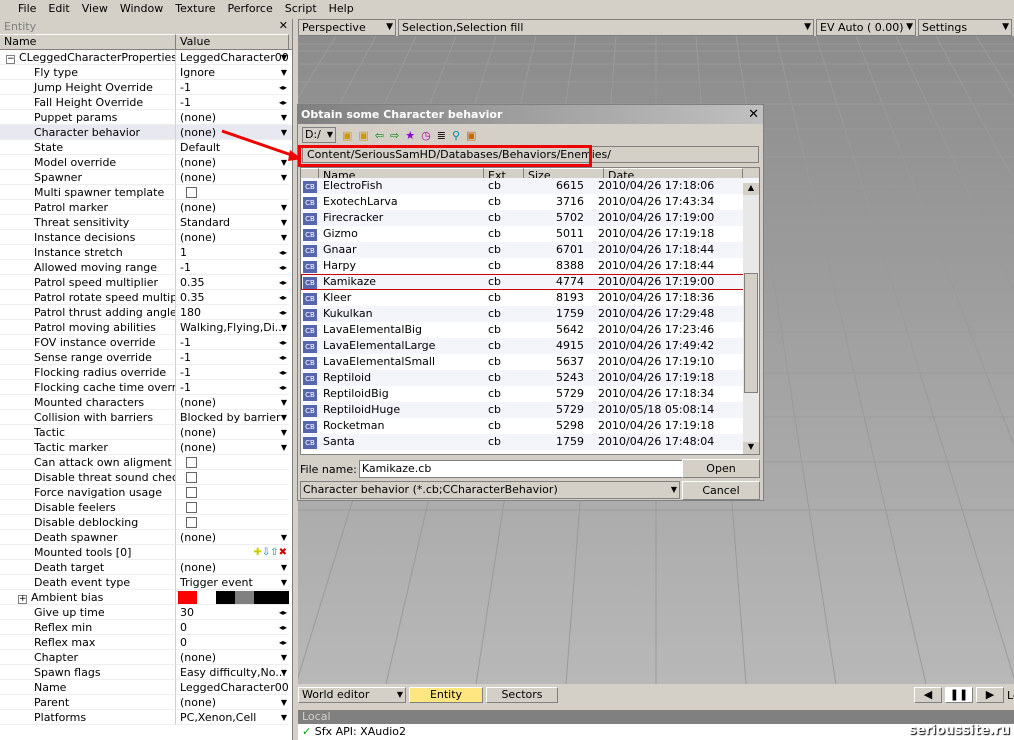  Describe the element at coordinates (146, 627) in the screenshot. I see `property-row: Reflex min 0 ◂▸` at that location.